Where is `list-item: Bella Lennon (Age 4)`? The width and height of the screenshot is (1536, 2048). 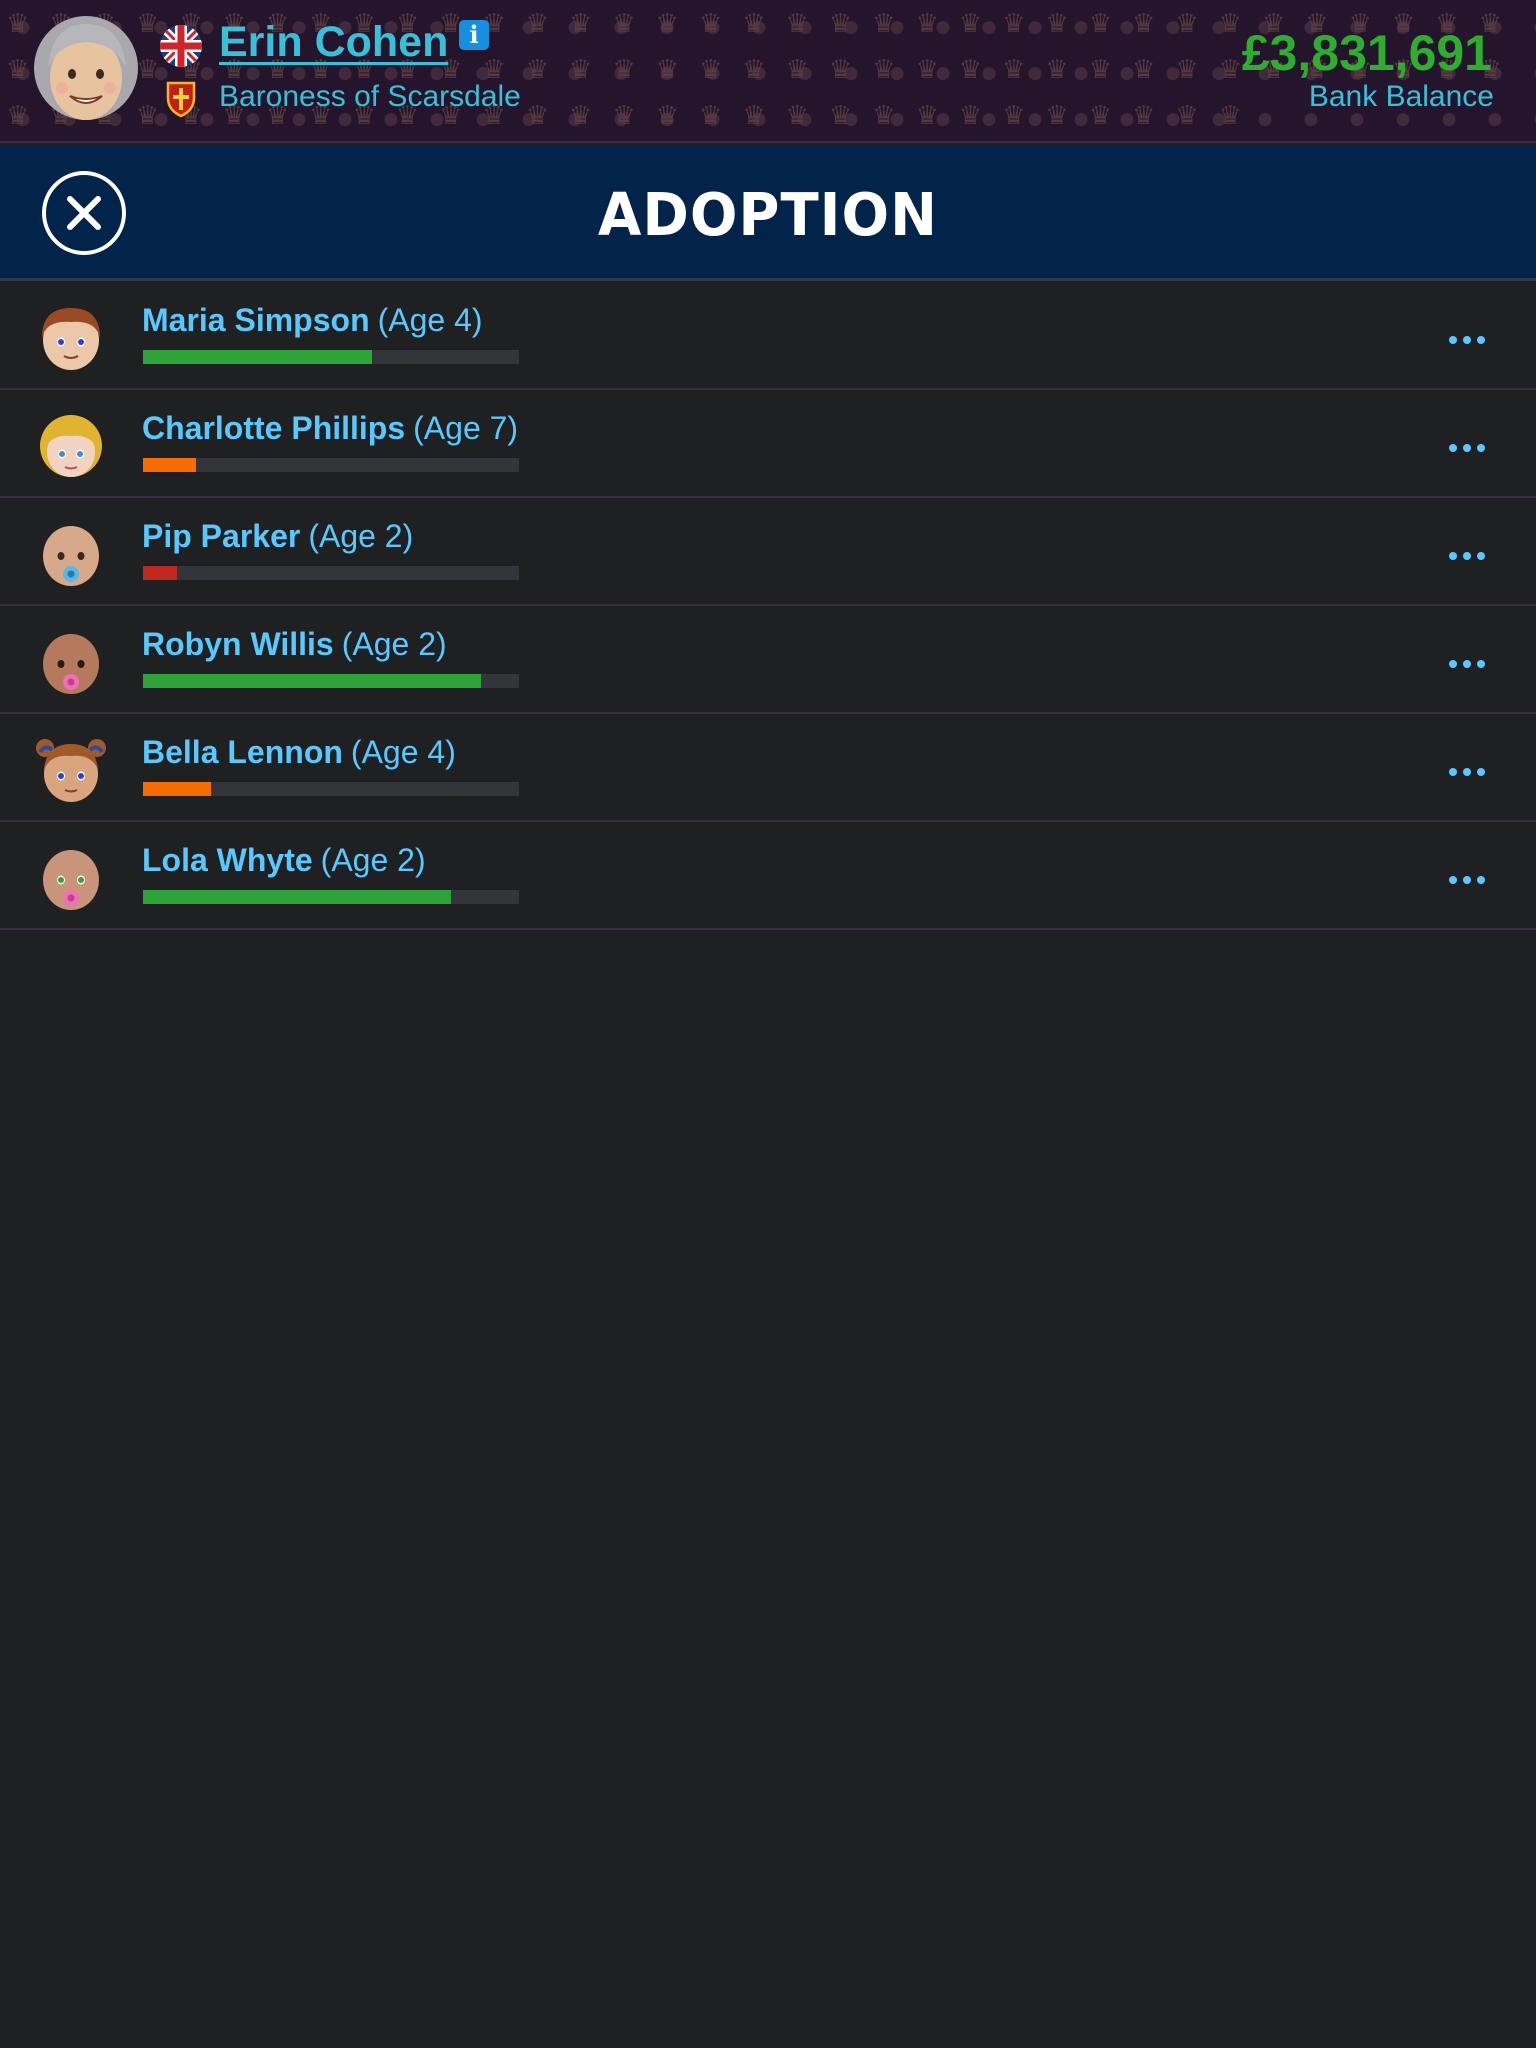
list-item: Bella Lennon (Age 4) is located at coordinates (768, 768).